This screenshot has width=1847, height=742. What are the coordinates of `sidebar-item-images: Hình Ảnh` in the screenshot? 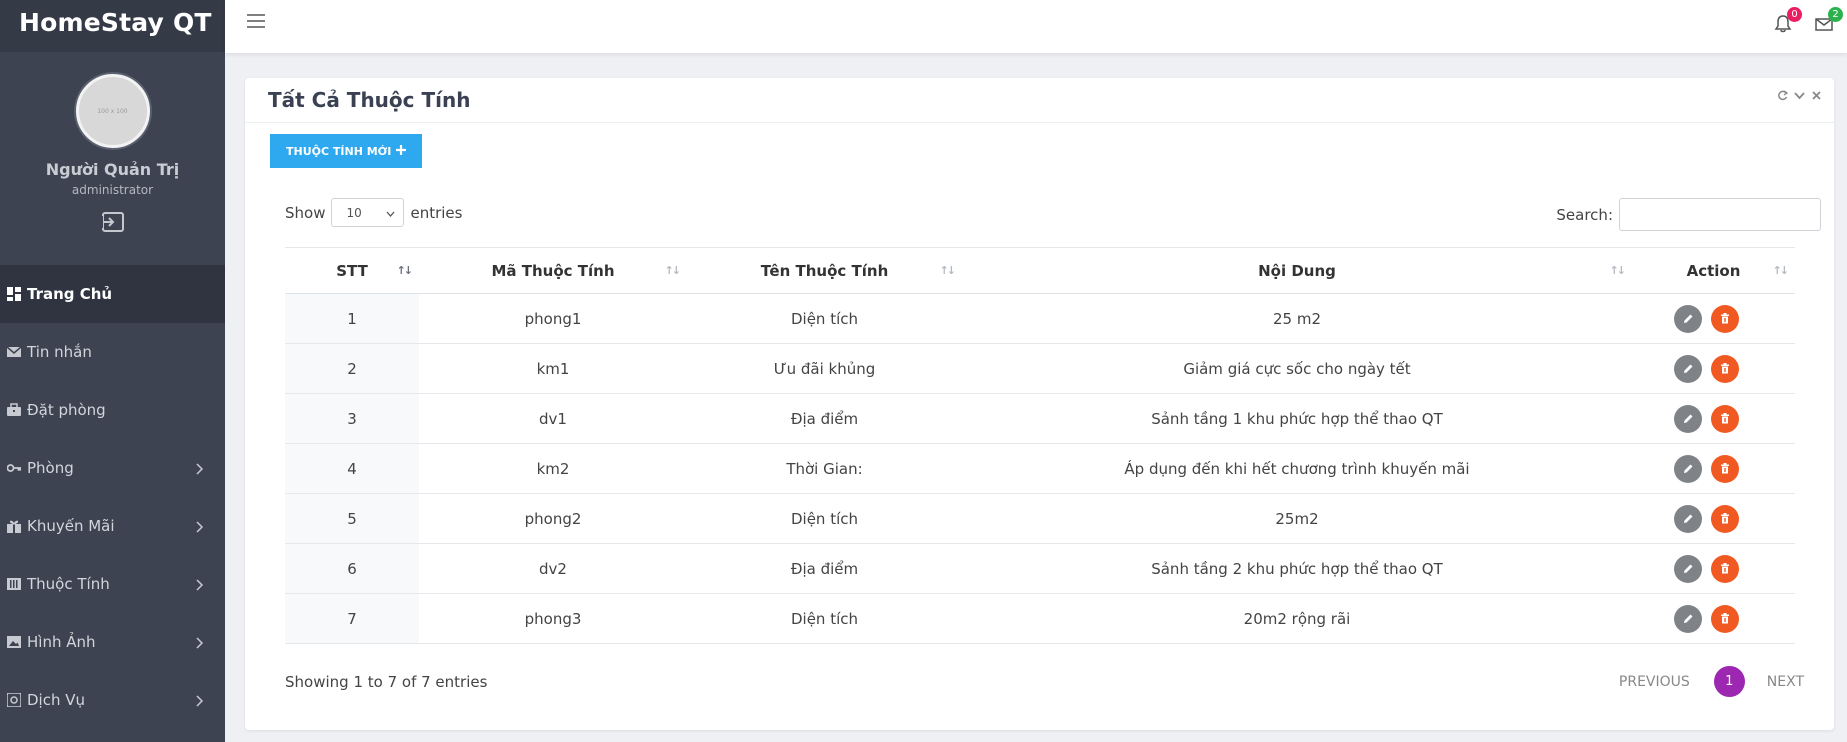 It's located at (112, 642).